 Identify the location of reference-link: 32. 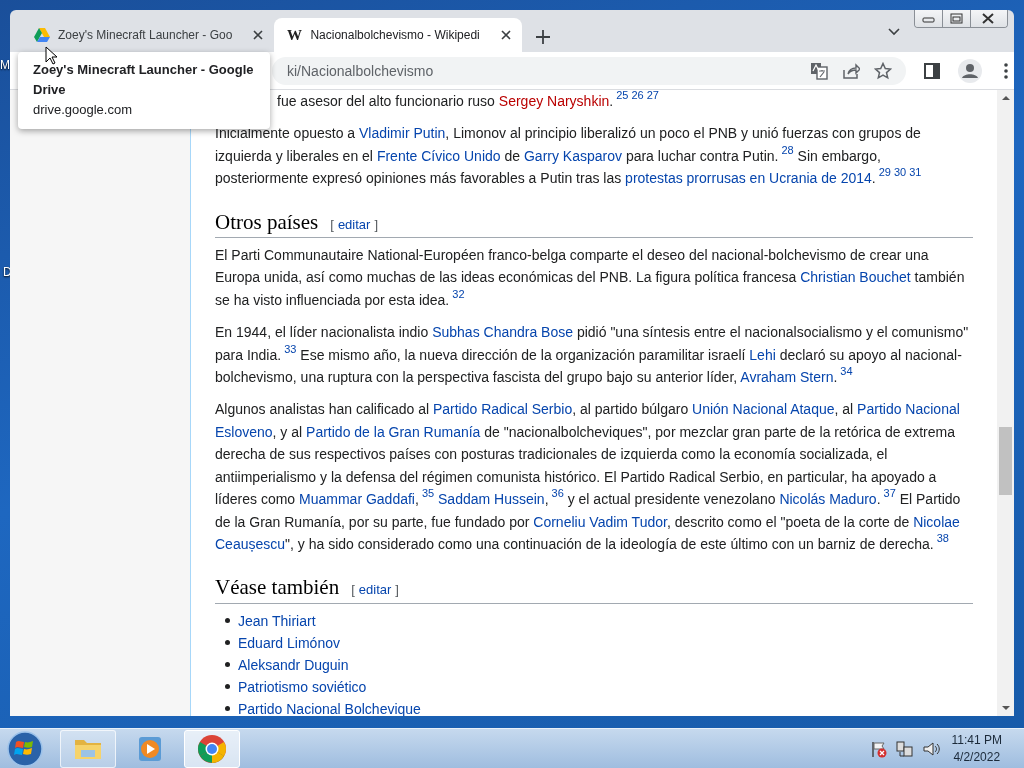
(458, 293).